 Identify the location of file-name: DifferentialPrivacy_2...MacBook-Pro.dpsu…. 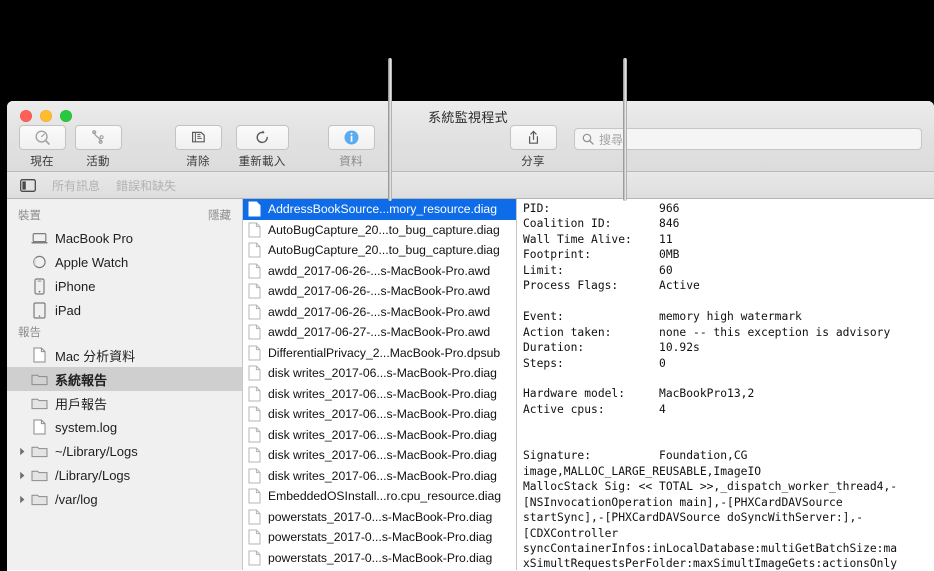
(384, 352).